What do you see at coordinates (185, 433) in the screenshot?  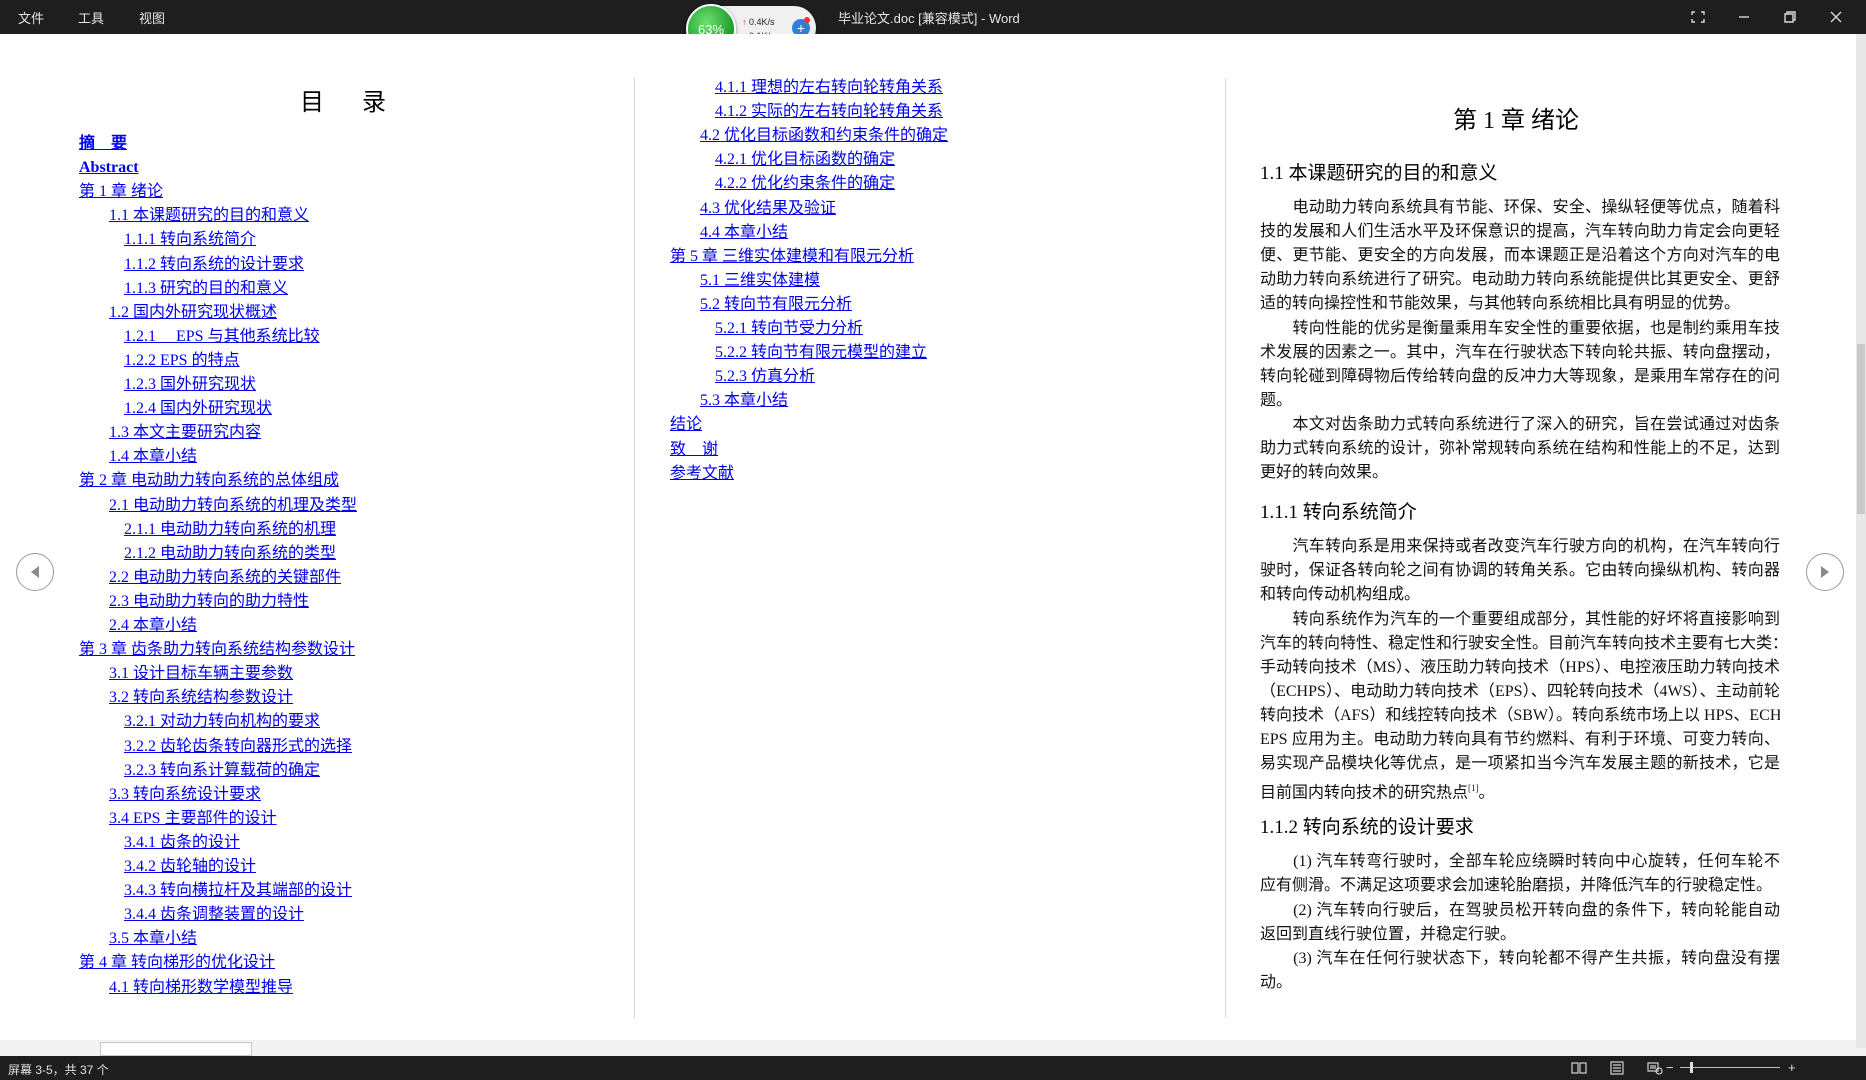 I see `toc-entry: 1.3 本文主要研究内容` at bounding box center [185, 433].